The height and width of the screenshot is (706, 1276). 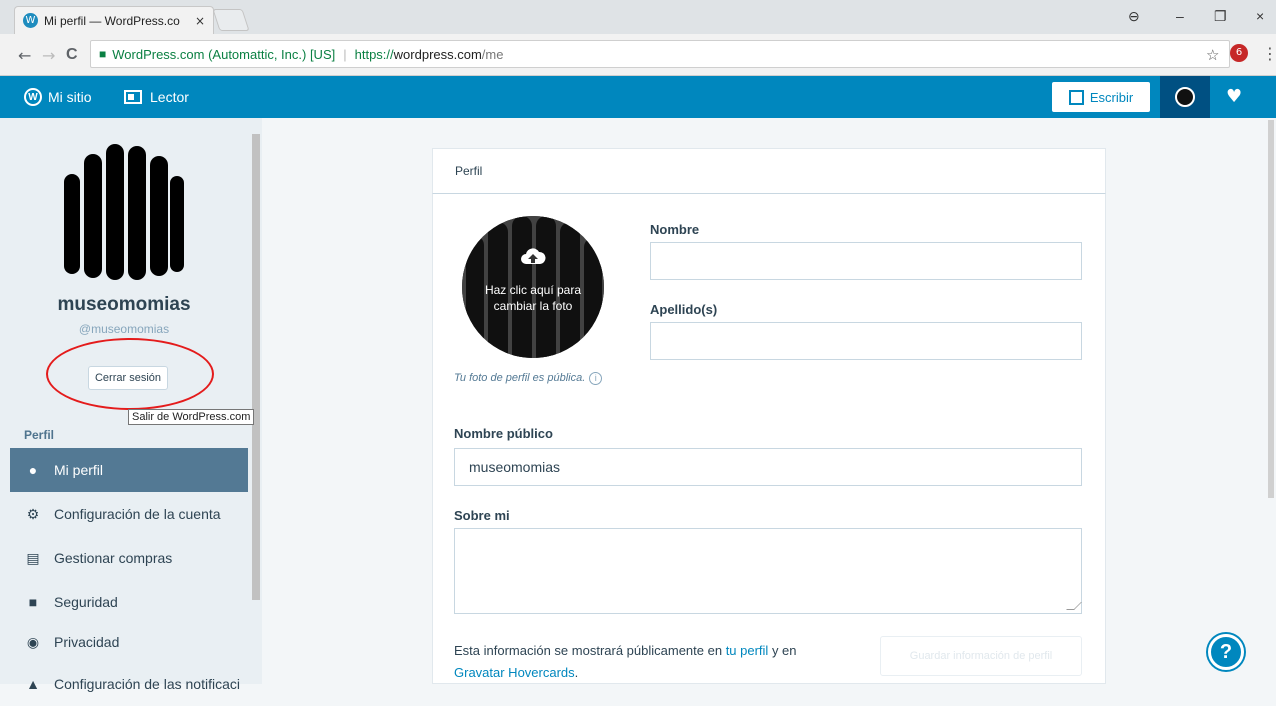 What do you see at coordinates (747, 650) in the screenshot?
I see `profile-link: tu perfil` at bounding box center [747, 650].